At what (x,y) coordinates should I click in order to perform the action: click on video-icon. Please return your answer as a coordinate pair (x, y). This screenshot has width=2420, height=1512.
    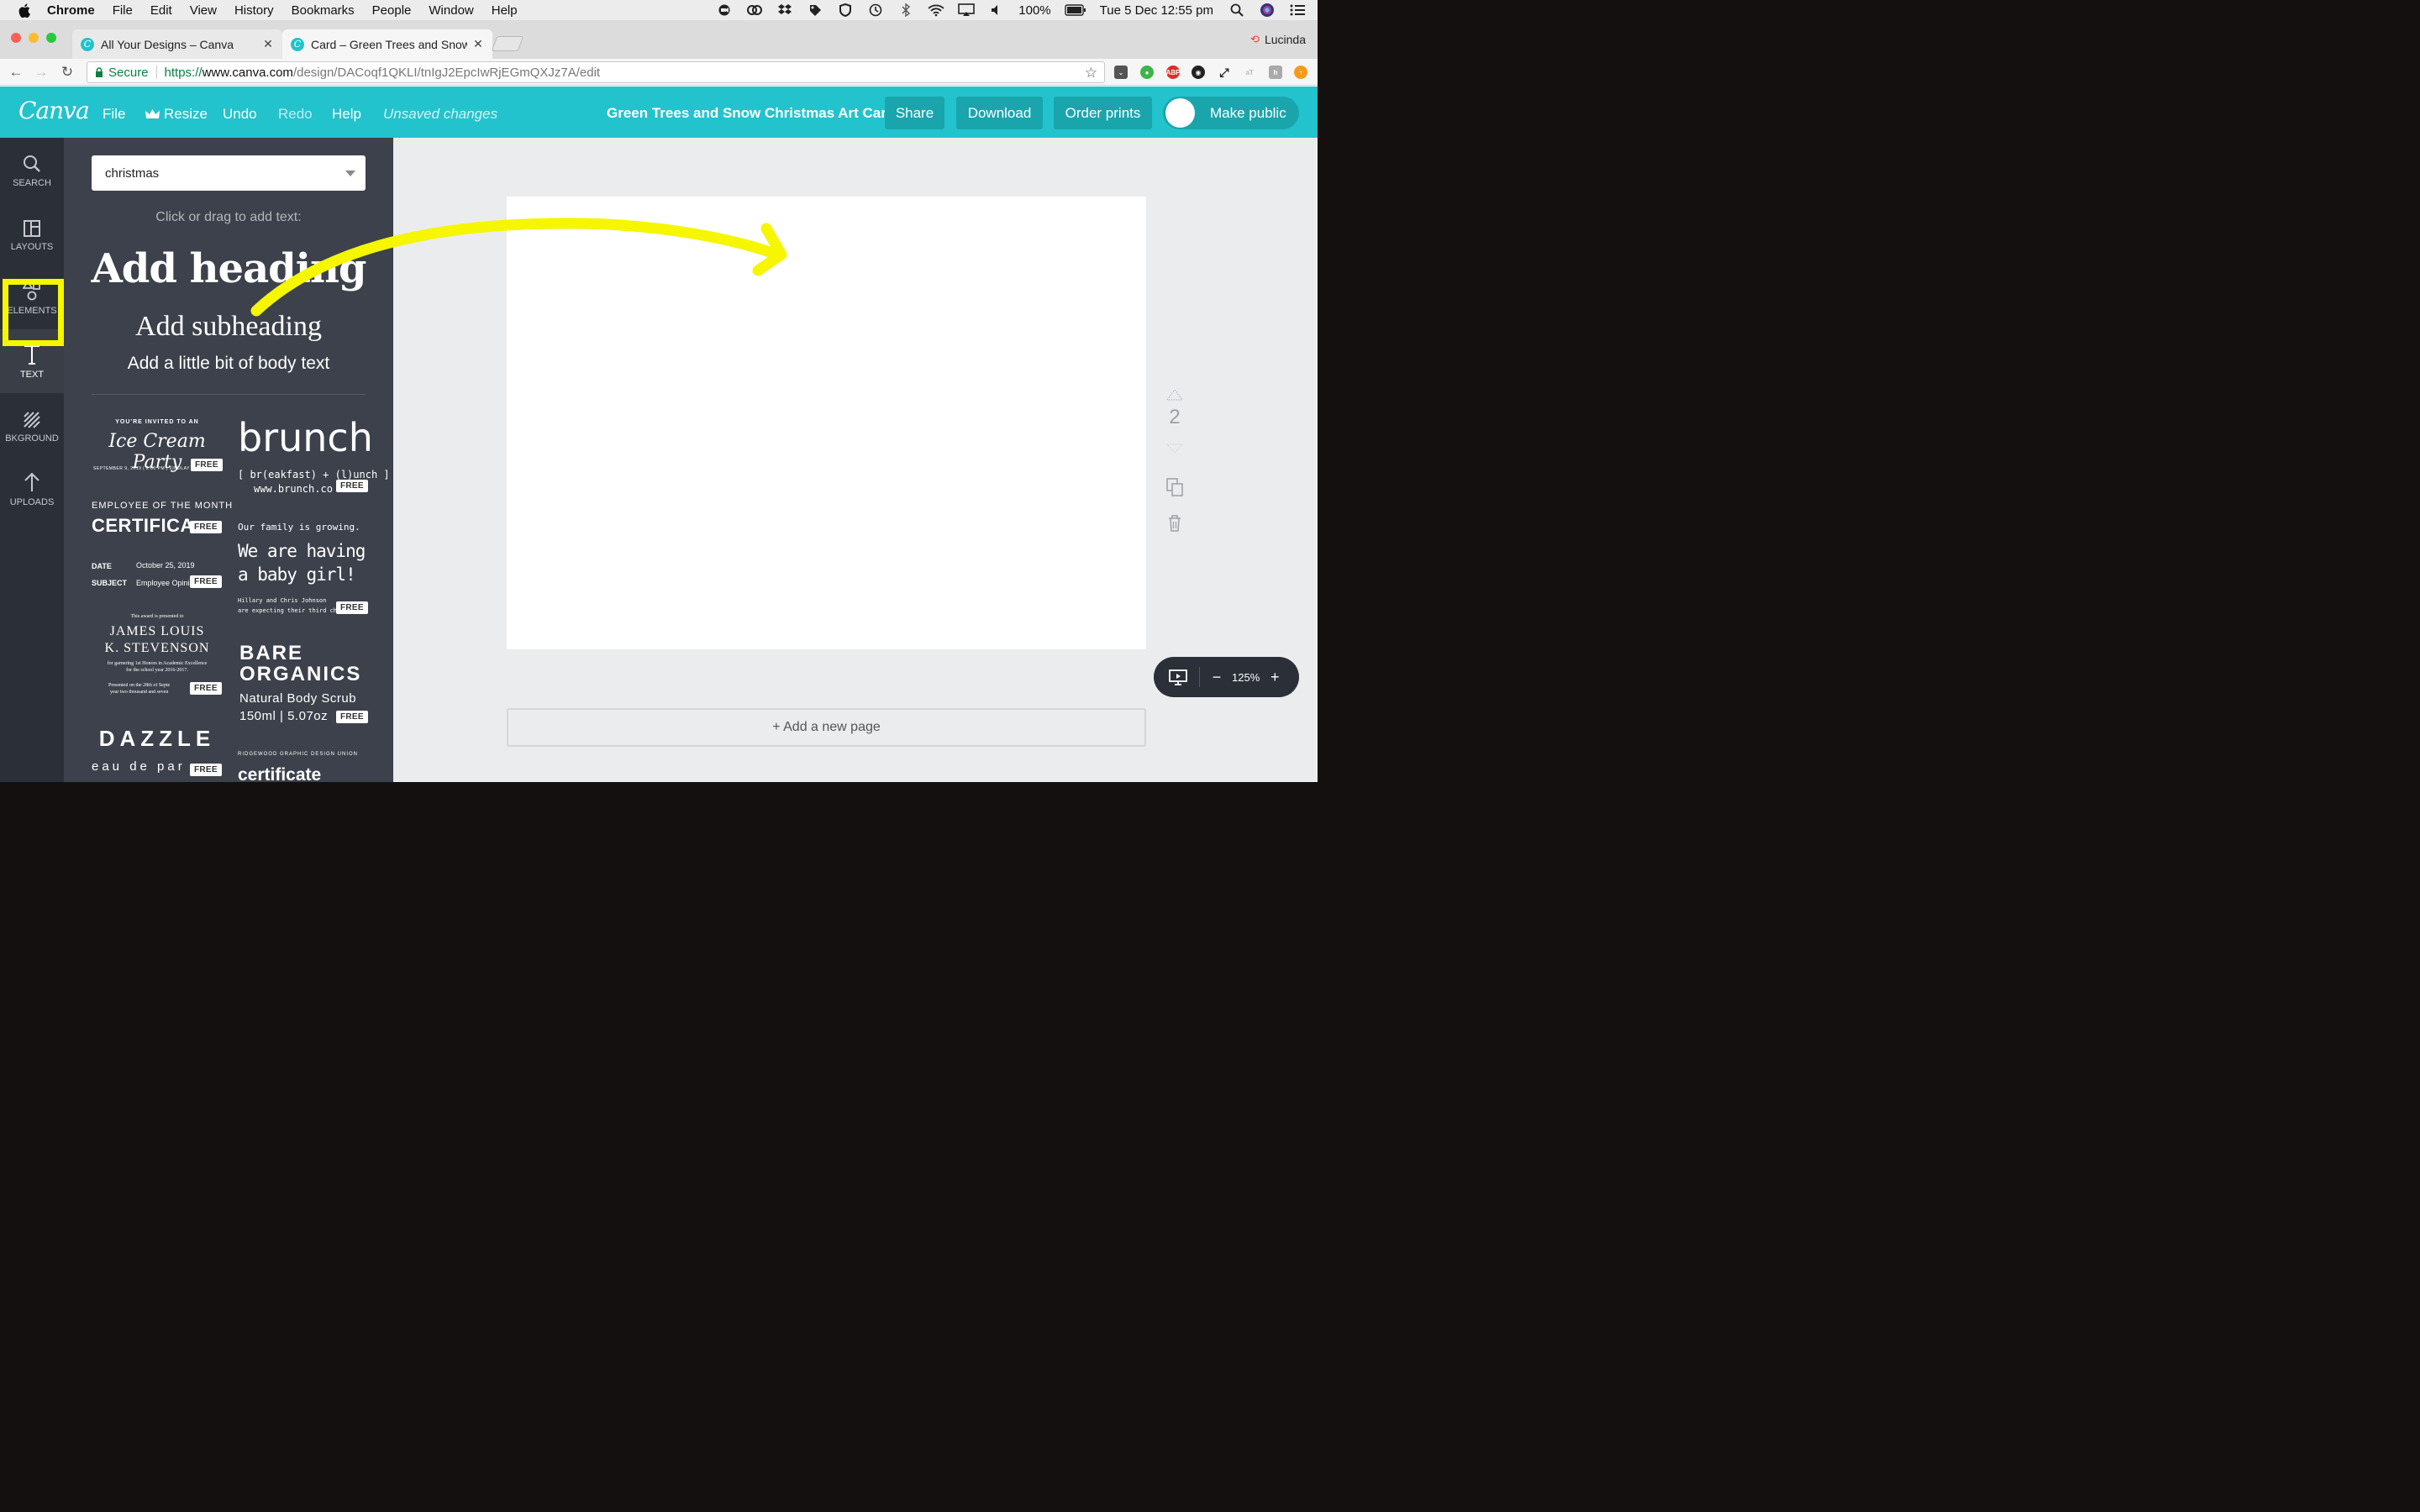
    Looking at the image, I should click on (724, 10).